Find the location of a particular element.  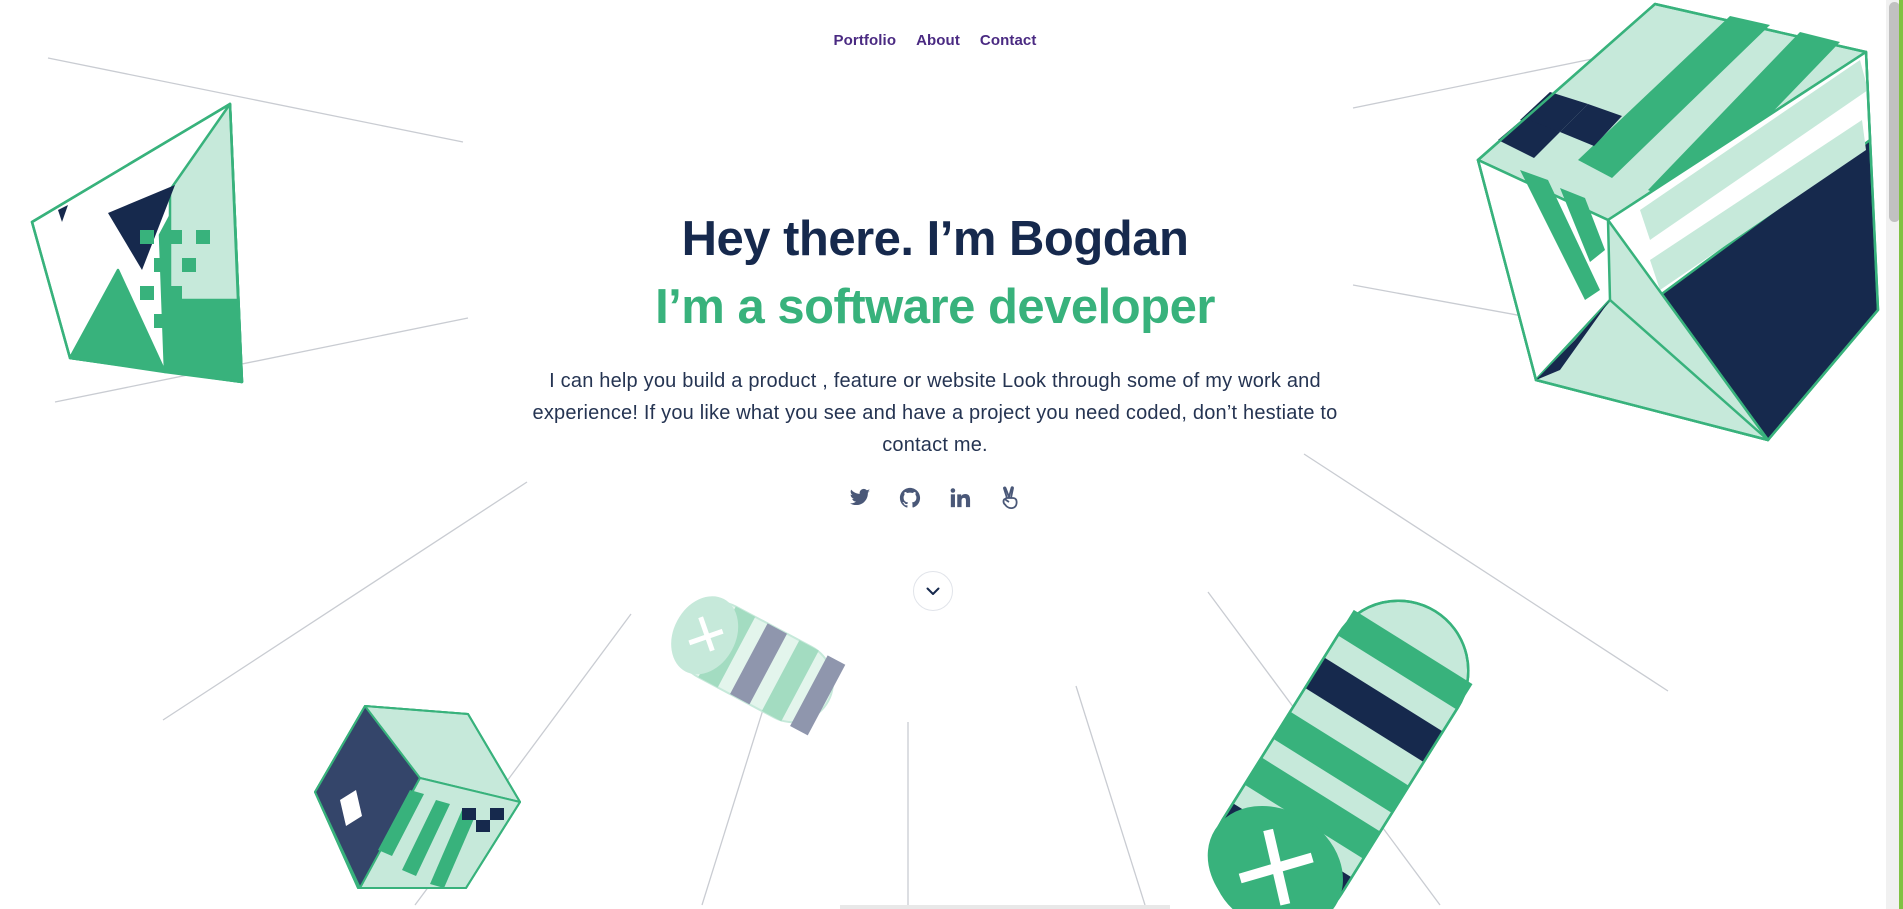

bottom-left-cube-shape is located at coordinates (417, 797).